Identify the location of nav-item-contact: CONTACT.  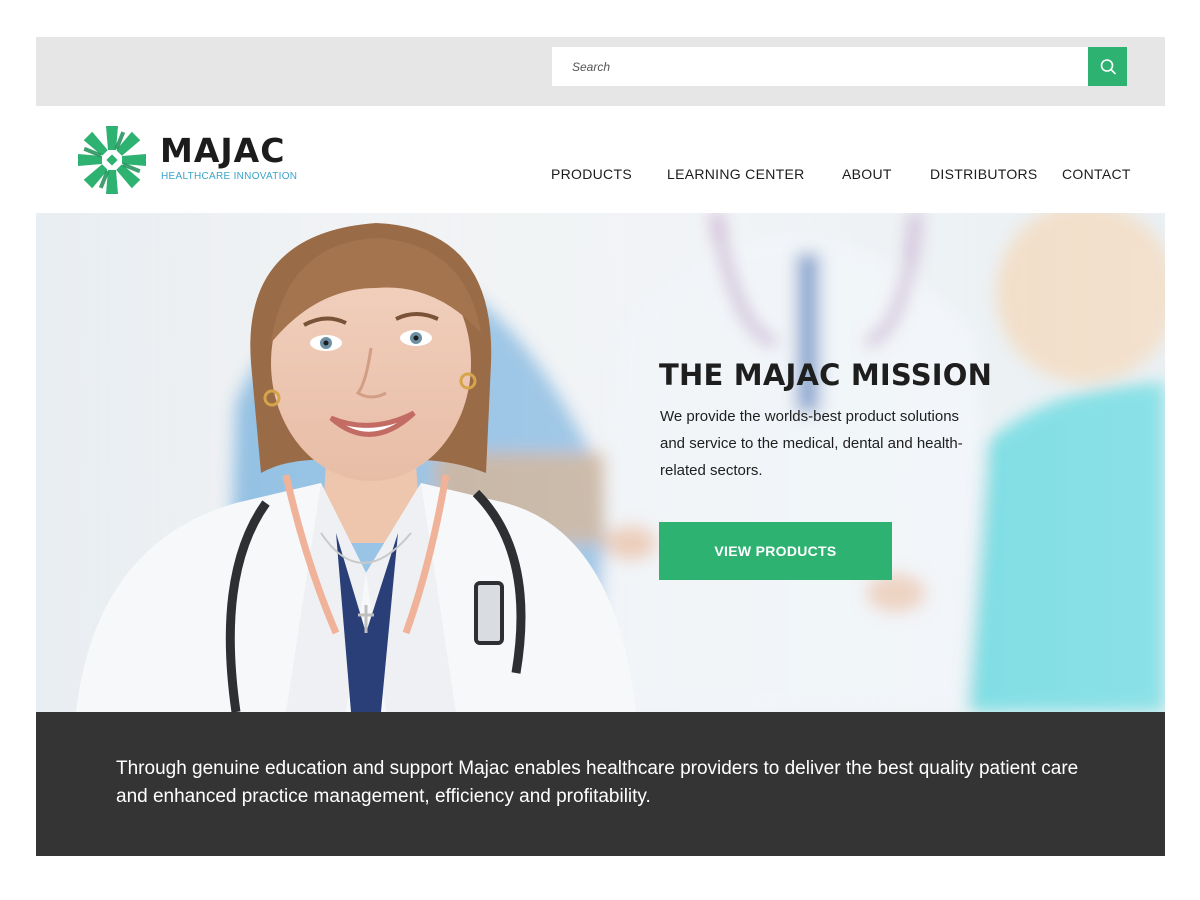
(1096, 174).